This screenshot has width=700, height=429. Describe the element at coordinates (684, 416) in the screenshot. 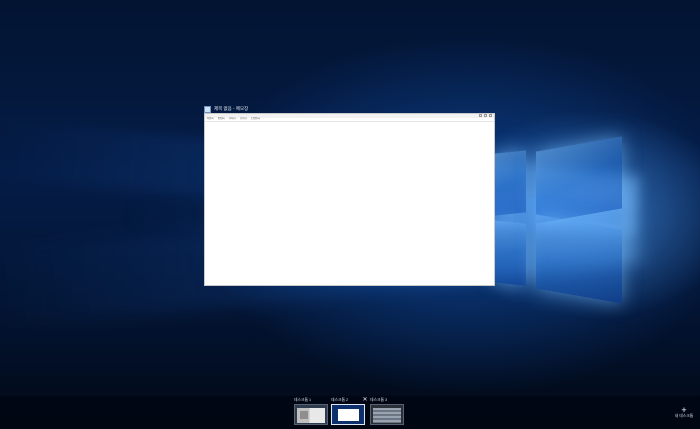

I see `new-desktop-label: 새 데스크톱` at that location.